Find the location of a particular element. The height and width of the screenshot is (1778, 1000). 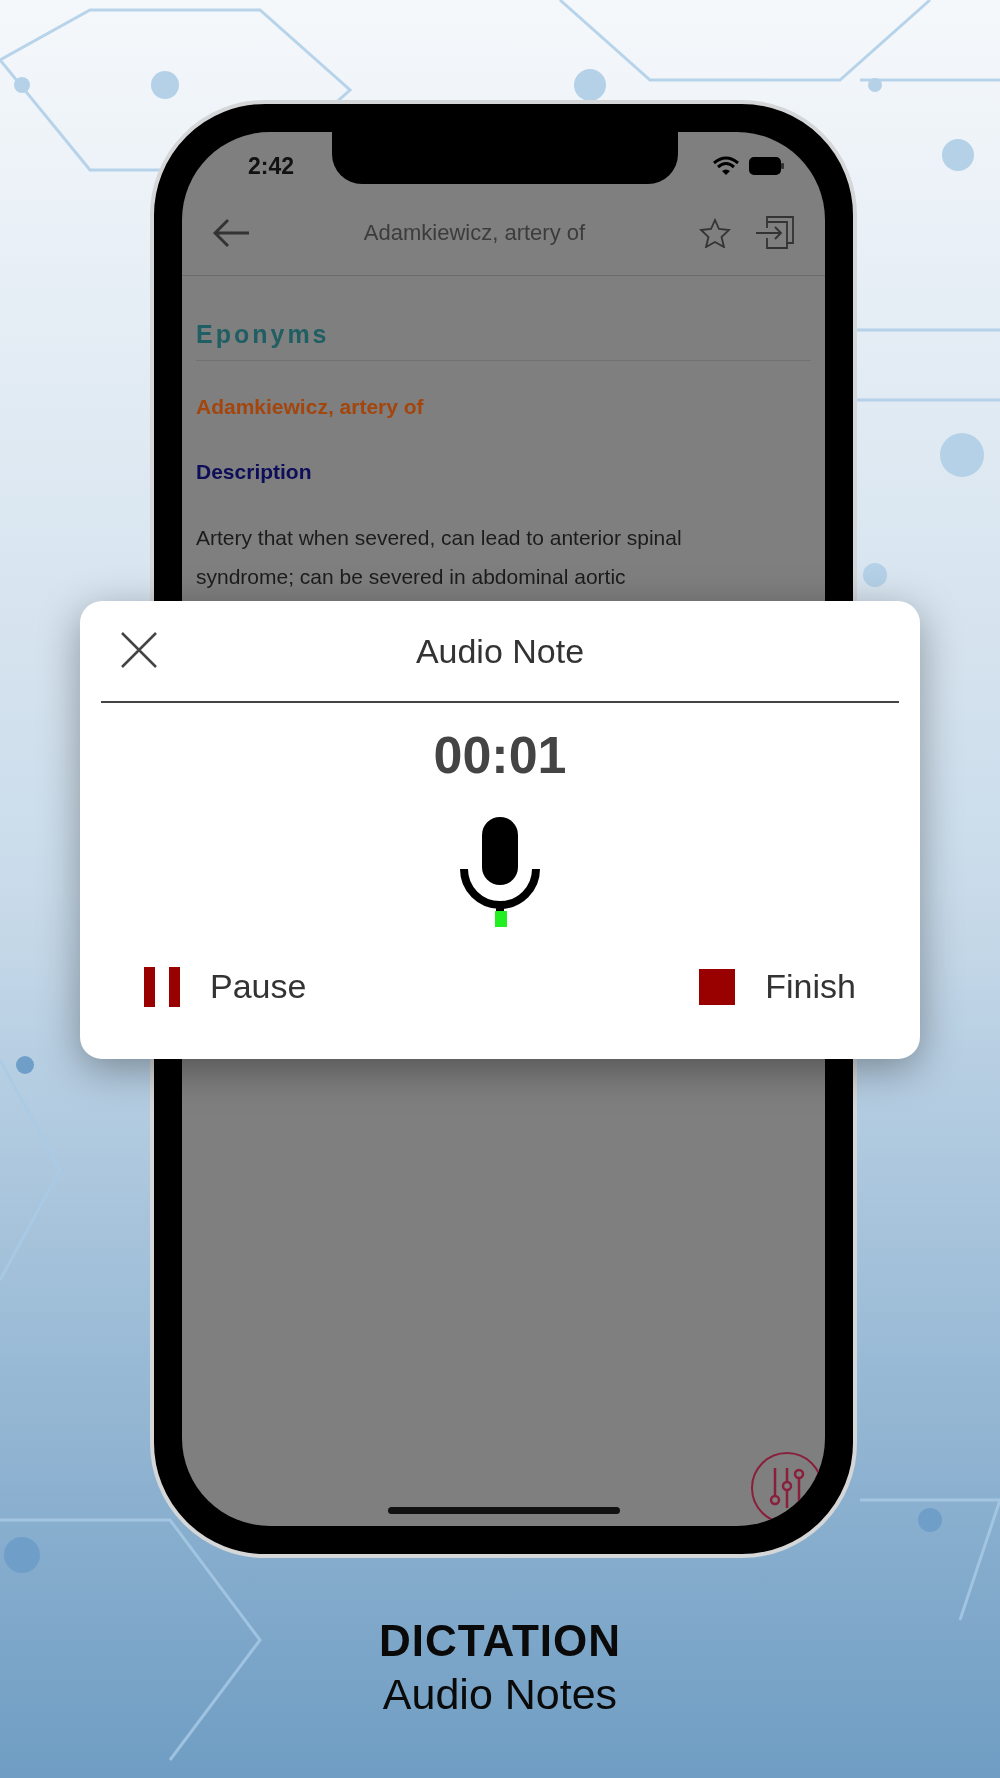

nav-title: Adamkiewicz, artery of is located at coordinates (474, 233).